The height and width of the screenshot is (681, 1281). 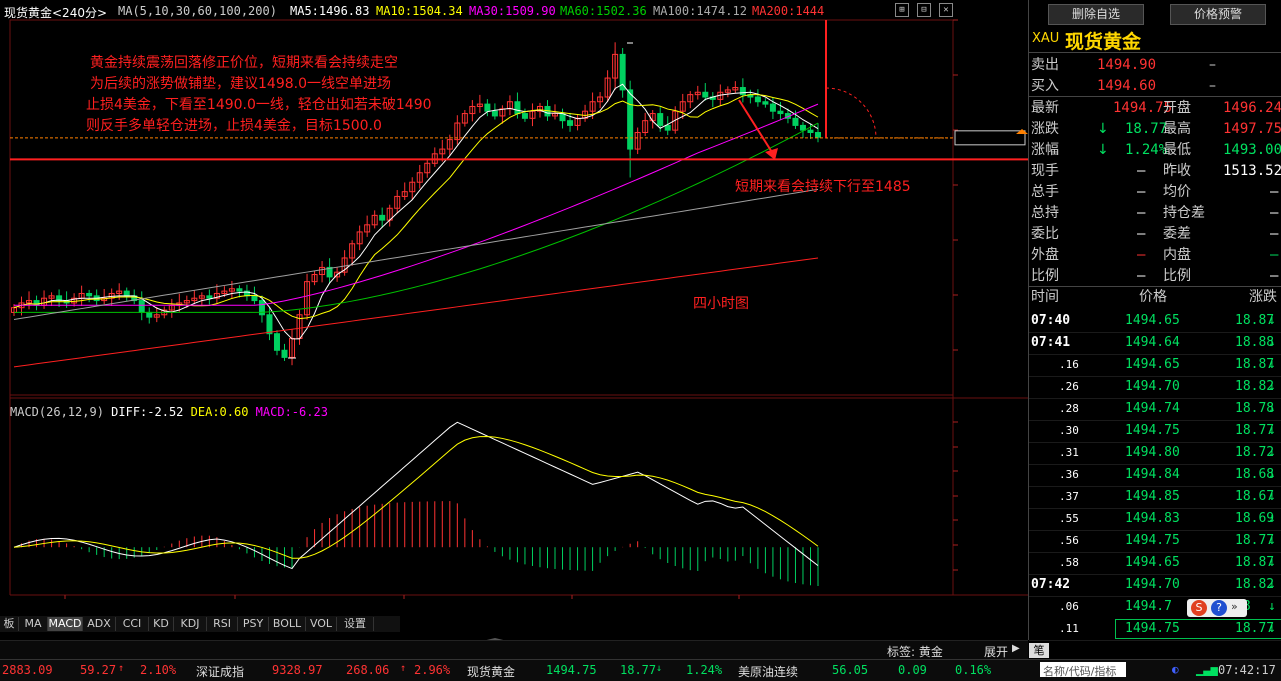 What do you see at coordinates (1155, 255) in the screenshot?
I see `quote-row: 外盘 – 内盘 –` at bounding box center [1155, 255].